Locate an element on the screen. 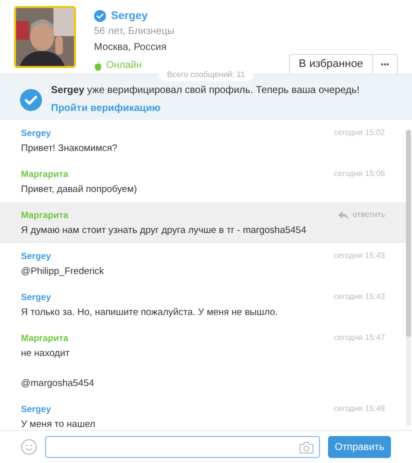  message-text: @Philipp_Frederick is located at coordinates (63, 272).